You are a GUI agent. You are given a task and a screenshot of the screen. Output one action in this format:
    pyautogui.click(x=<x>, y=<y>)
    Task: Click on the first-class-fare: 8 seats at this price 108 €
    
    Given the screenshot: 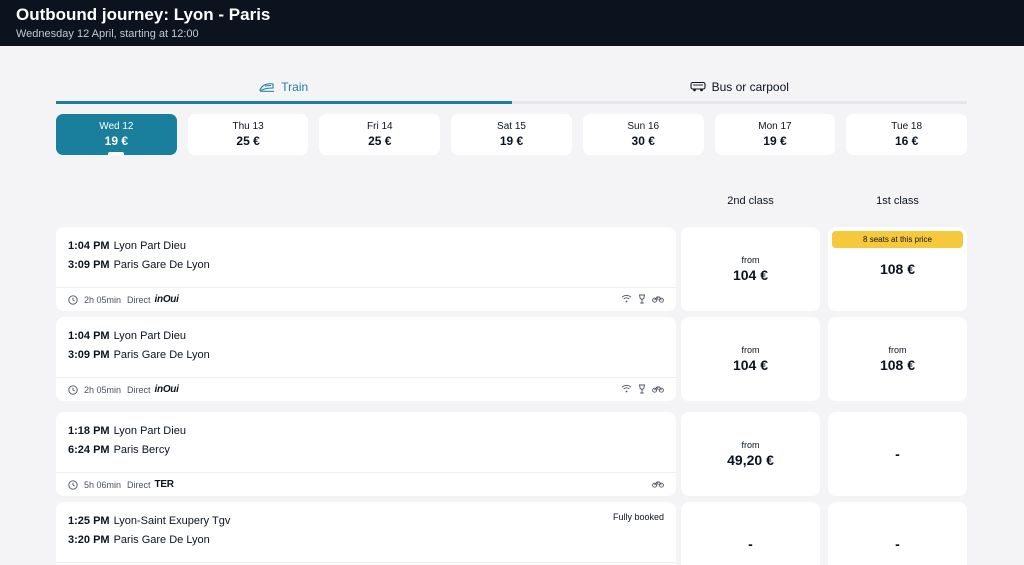 What is the action you would take?
    pyautogui.click(x=897, y=269)
    